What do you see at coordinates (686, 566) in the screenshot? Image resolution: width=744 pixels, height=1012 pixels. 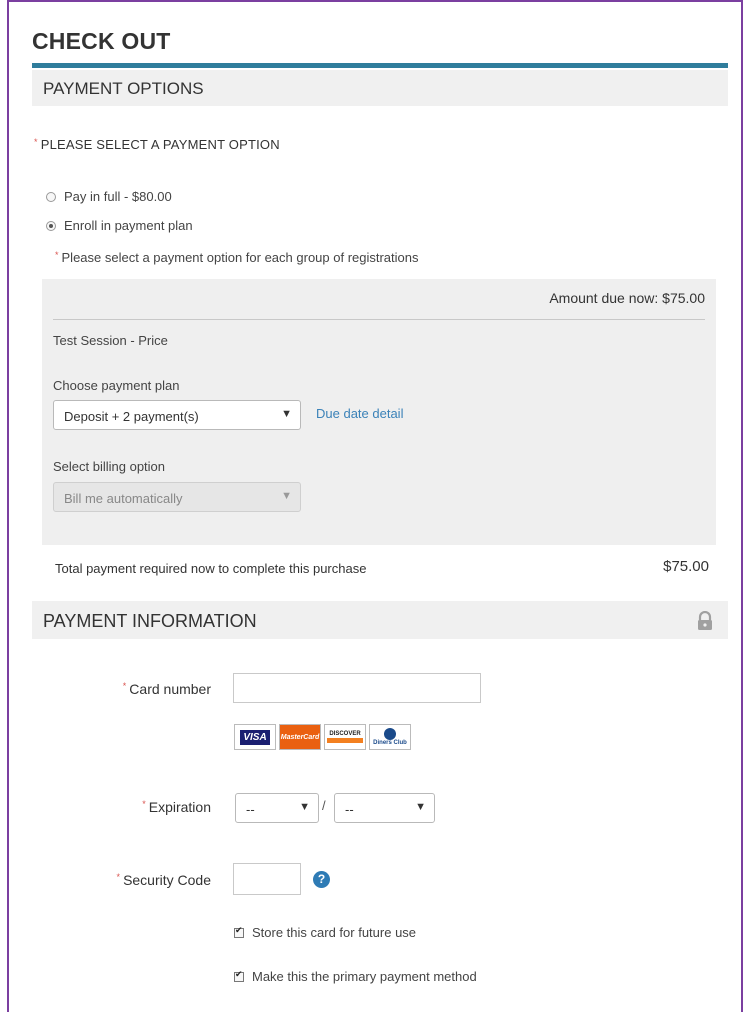 I see `total-payment-value: $75.00` at bounding box center [686, 566].